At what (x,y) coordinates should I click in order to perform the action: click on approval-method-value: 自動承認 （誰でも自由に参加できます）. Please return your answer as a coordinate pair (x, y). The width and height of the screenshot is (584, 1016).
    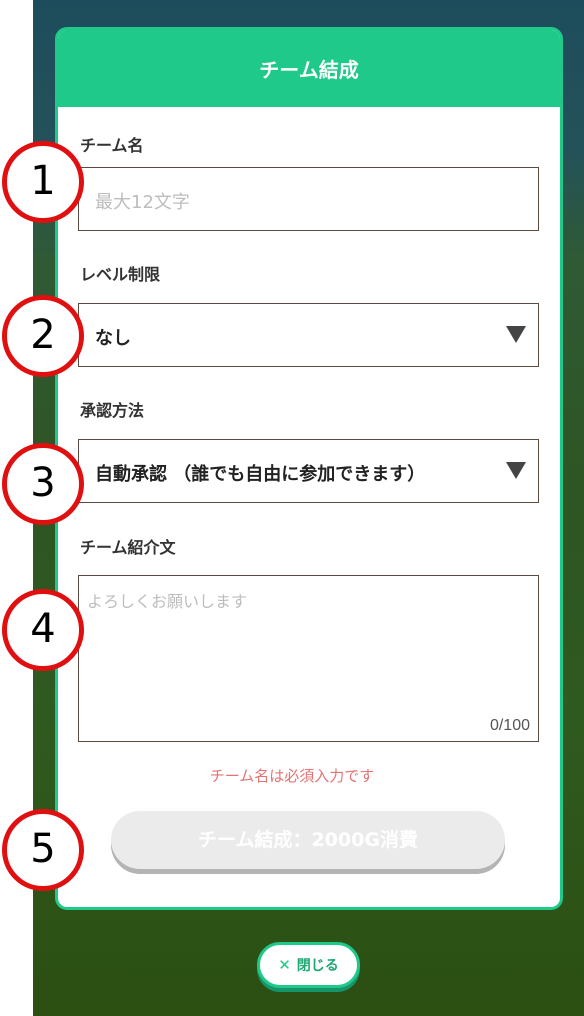
    Looking at the image, I should click on (260, 474).